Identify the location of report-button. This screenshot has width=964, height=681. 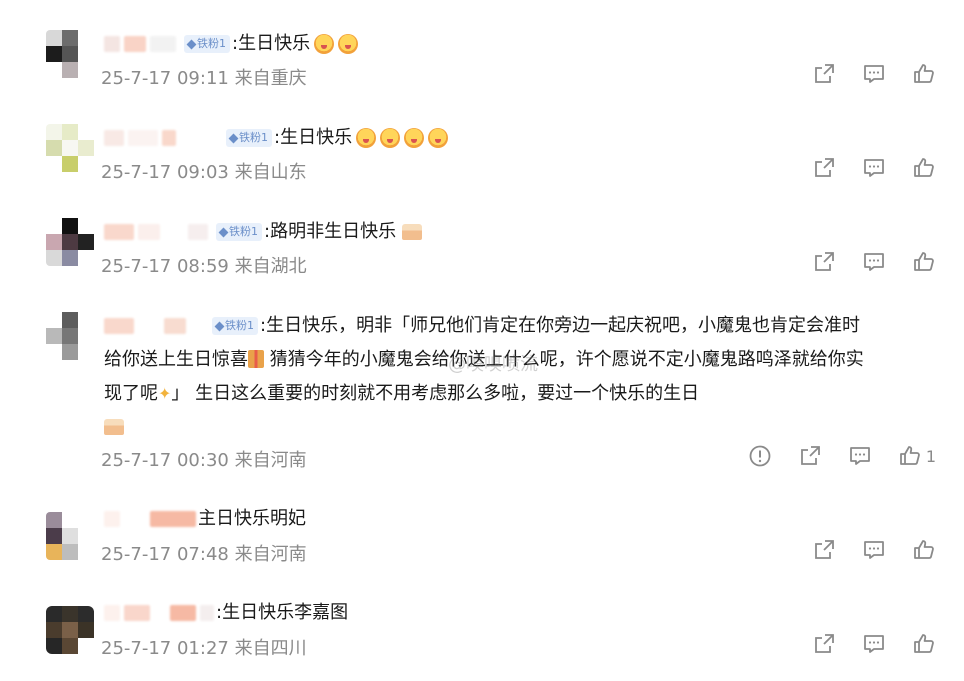
(760, 456).